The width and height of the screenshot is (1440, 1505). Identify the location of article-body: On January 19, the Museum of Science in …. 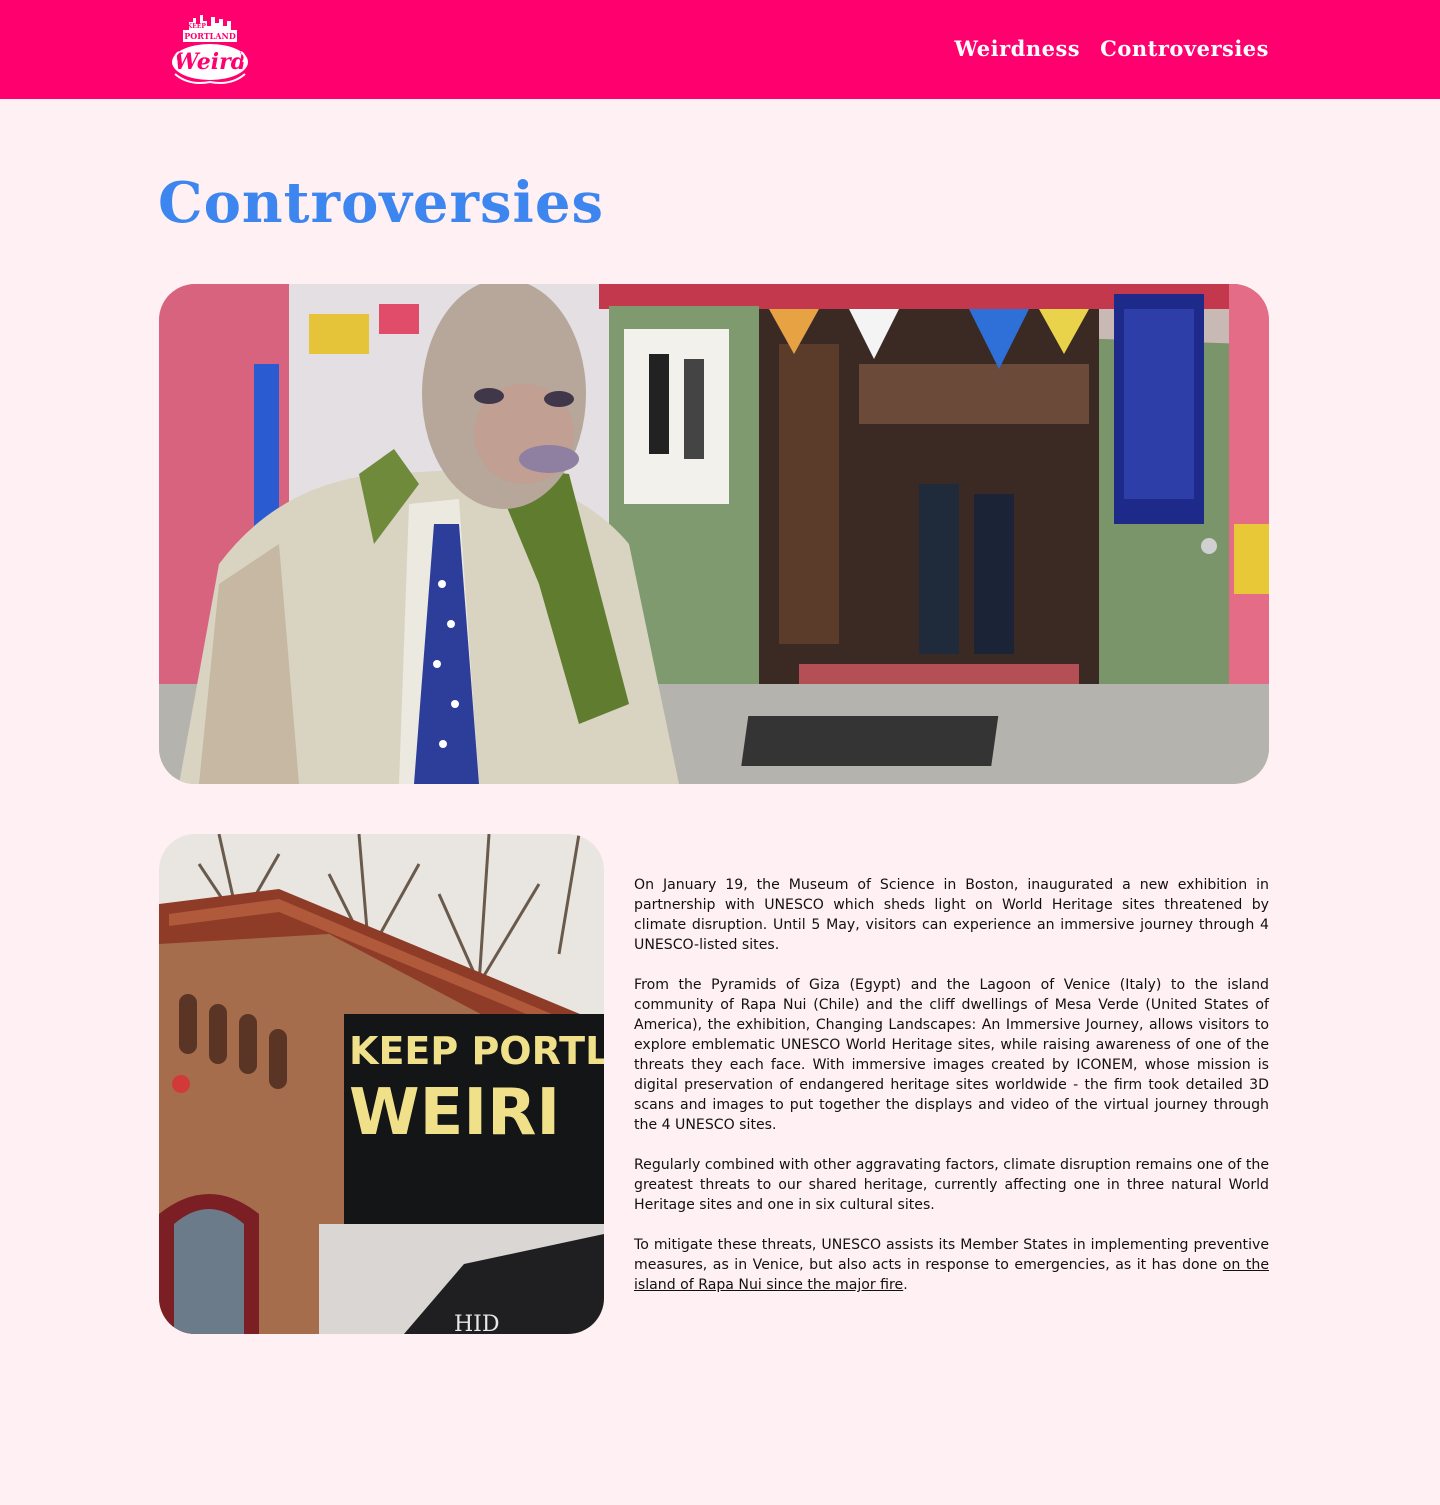
(951, 1095).